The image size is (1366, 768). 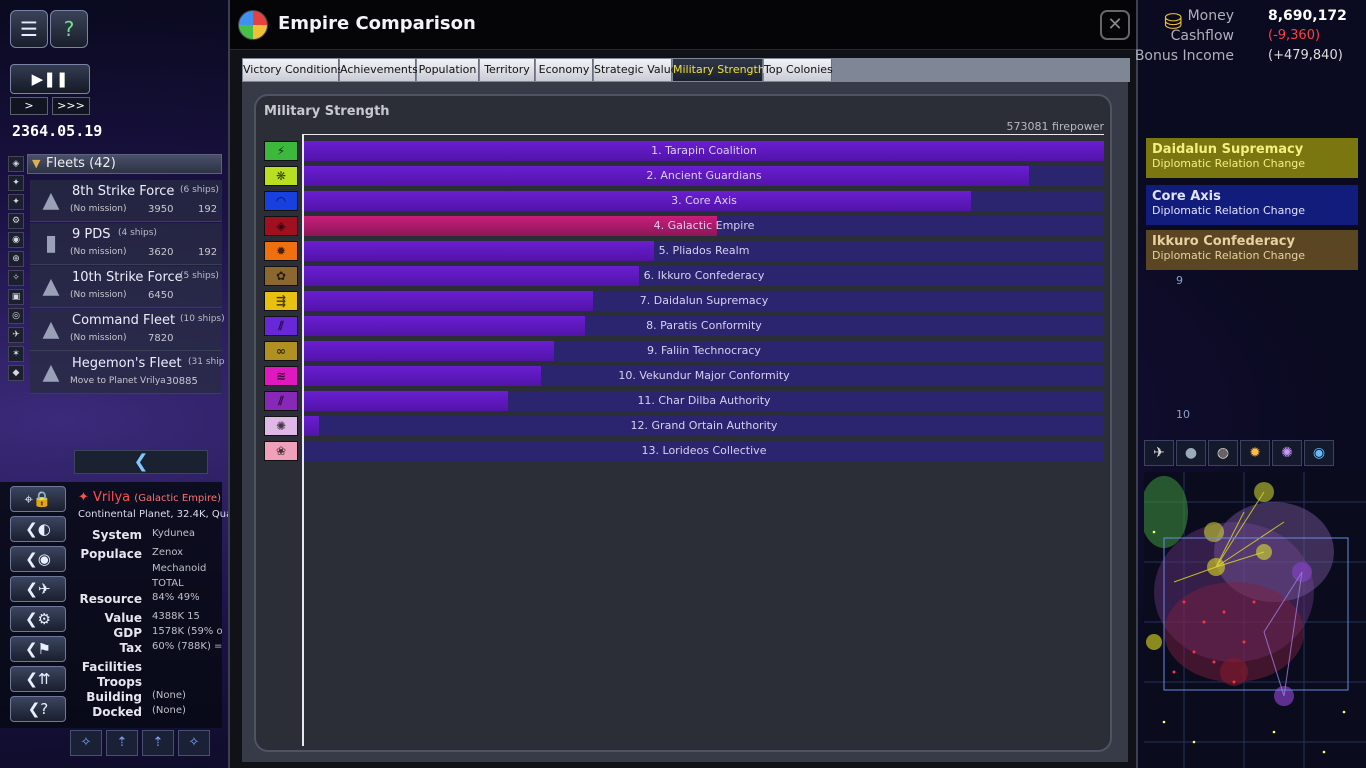 What do you see at coordinates (149, 497) in the screenshot?
I see `planet-name: ✦ Vrilya (Galactic Empire)` at bounding box center [149, 497].